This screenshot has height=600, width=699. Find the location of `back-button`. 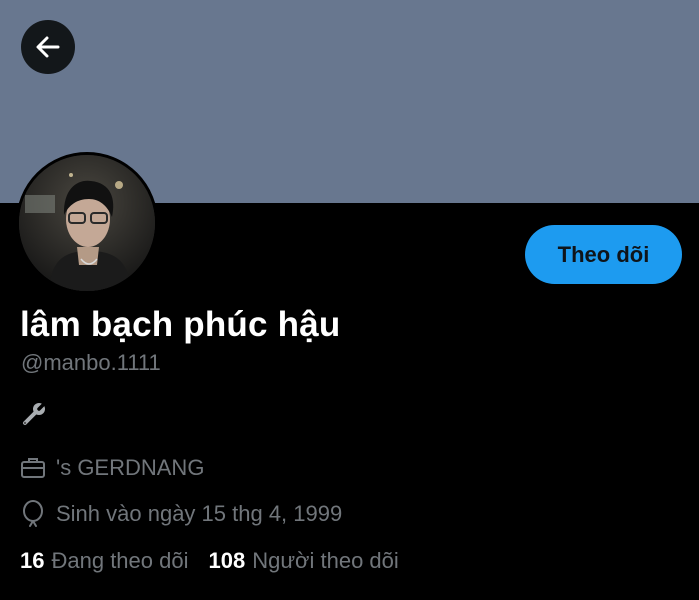

back-button is located at coordinates (48, 47).